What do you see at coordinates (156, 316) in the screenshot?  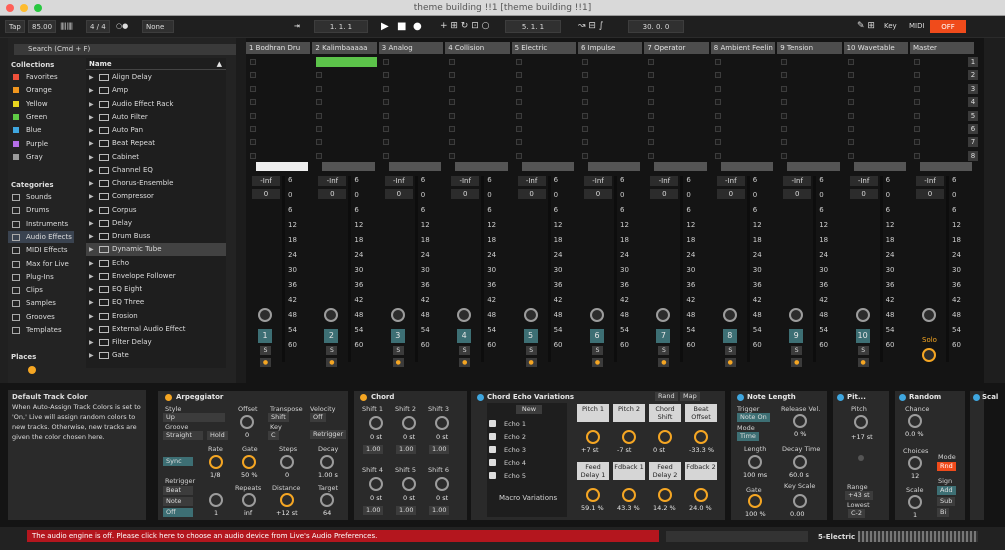 I see `list-item: ▶ Erosion` at bounding box center [156, 316].